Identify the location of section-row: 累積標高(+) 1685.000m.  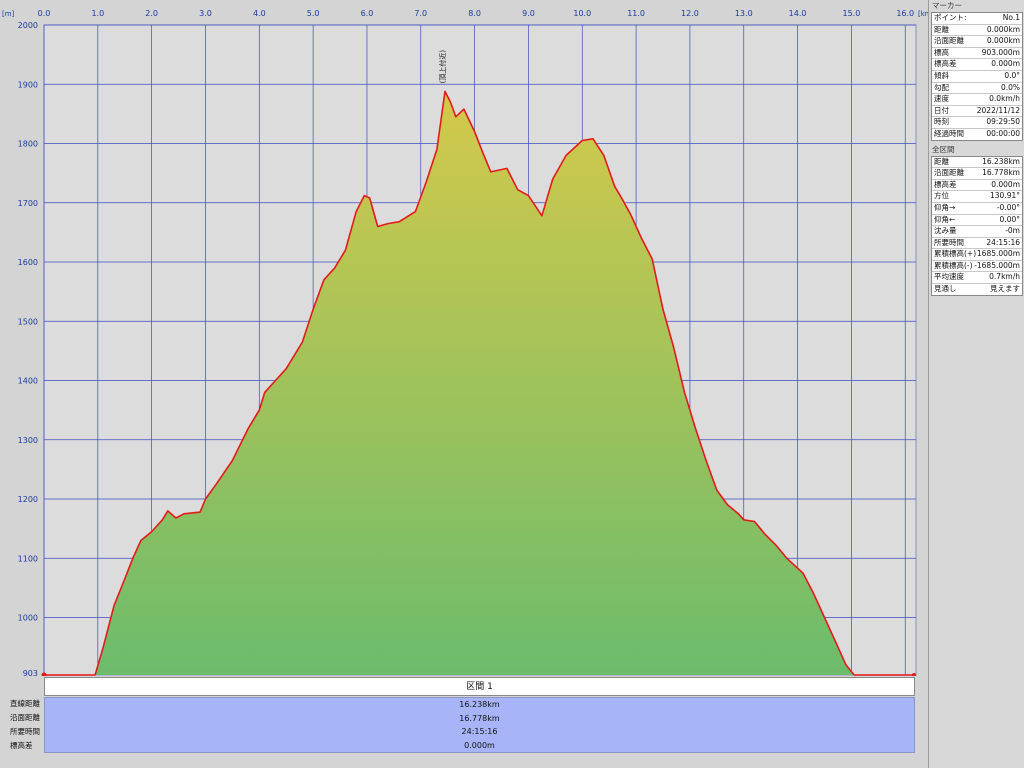
(977, 255).